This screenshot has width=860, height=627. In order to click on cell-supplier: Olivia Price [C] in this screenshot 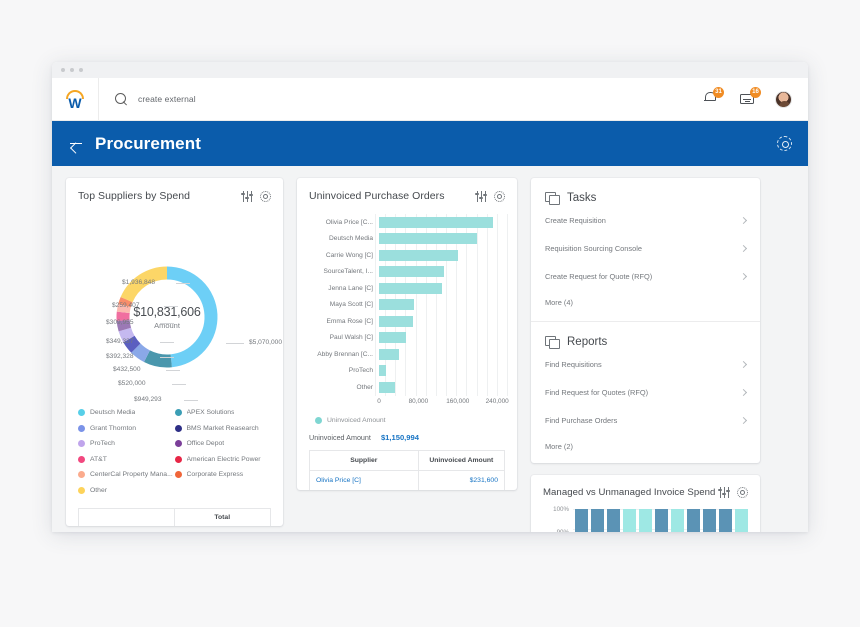, I will do `click(364, 480)`.